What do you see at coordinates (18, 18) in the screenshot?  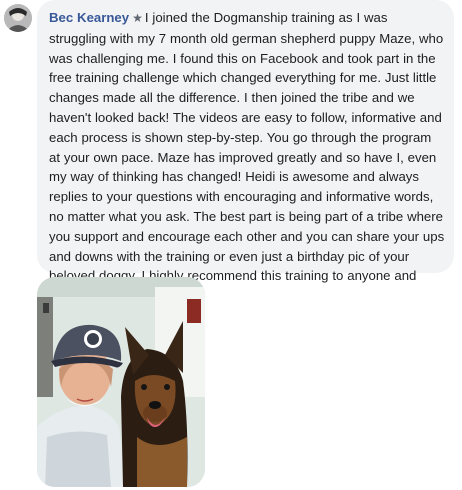 I see `avatar` at bounding box center [18, 18].